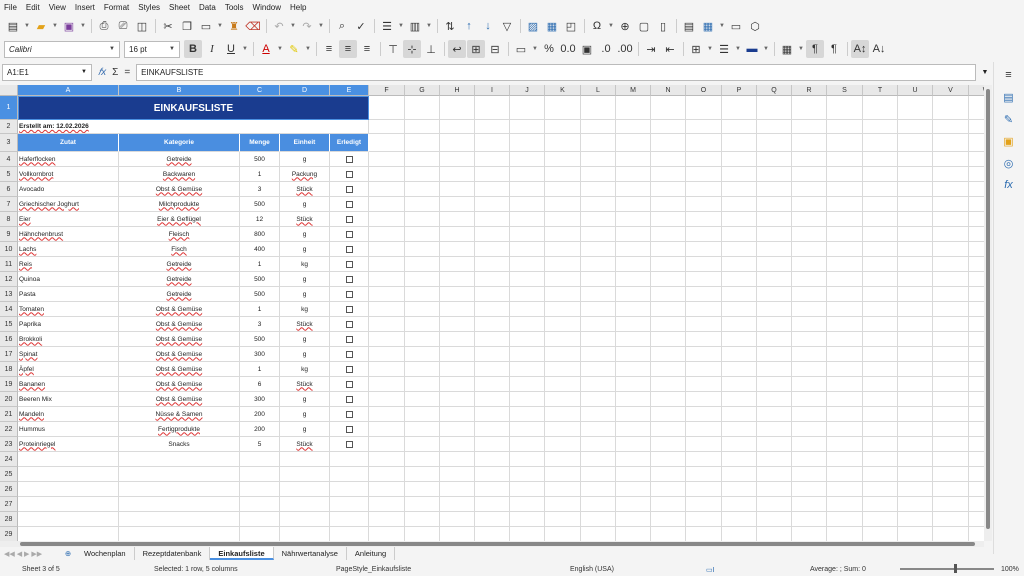  I want to click on done-cell, so click(349, 279).